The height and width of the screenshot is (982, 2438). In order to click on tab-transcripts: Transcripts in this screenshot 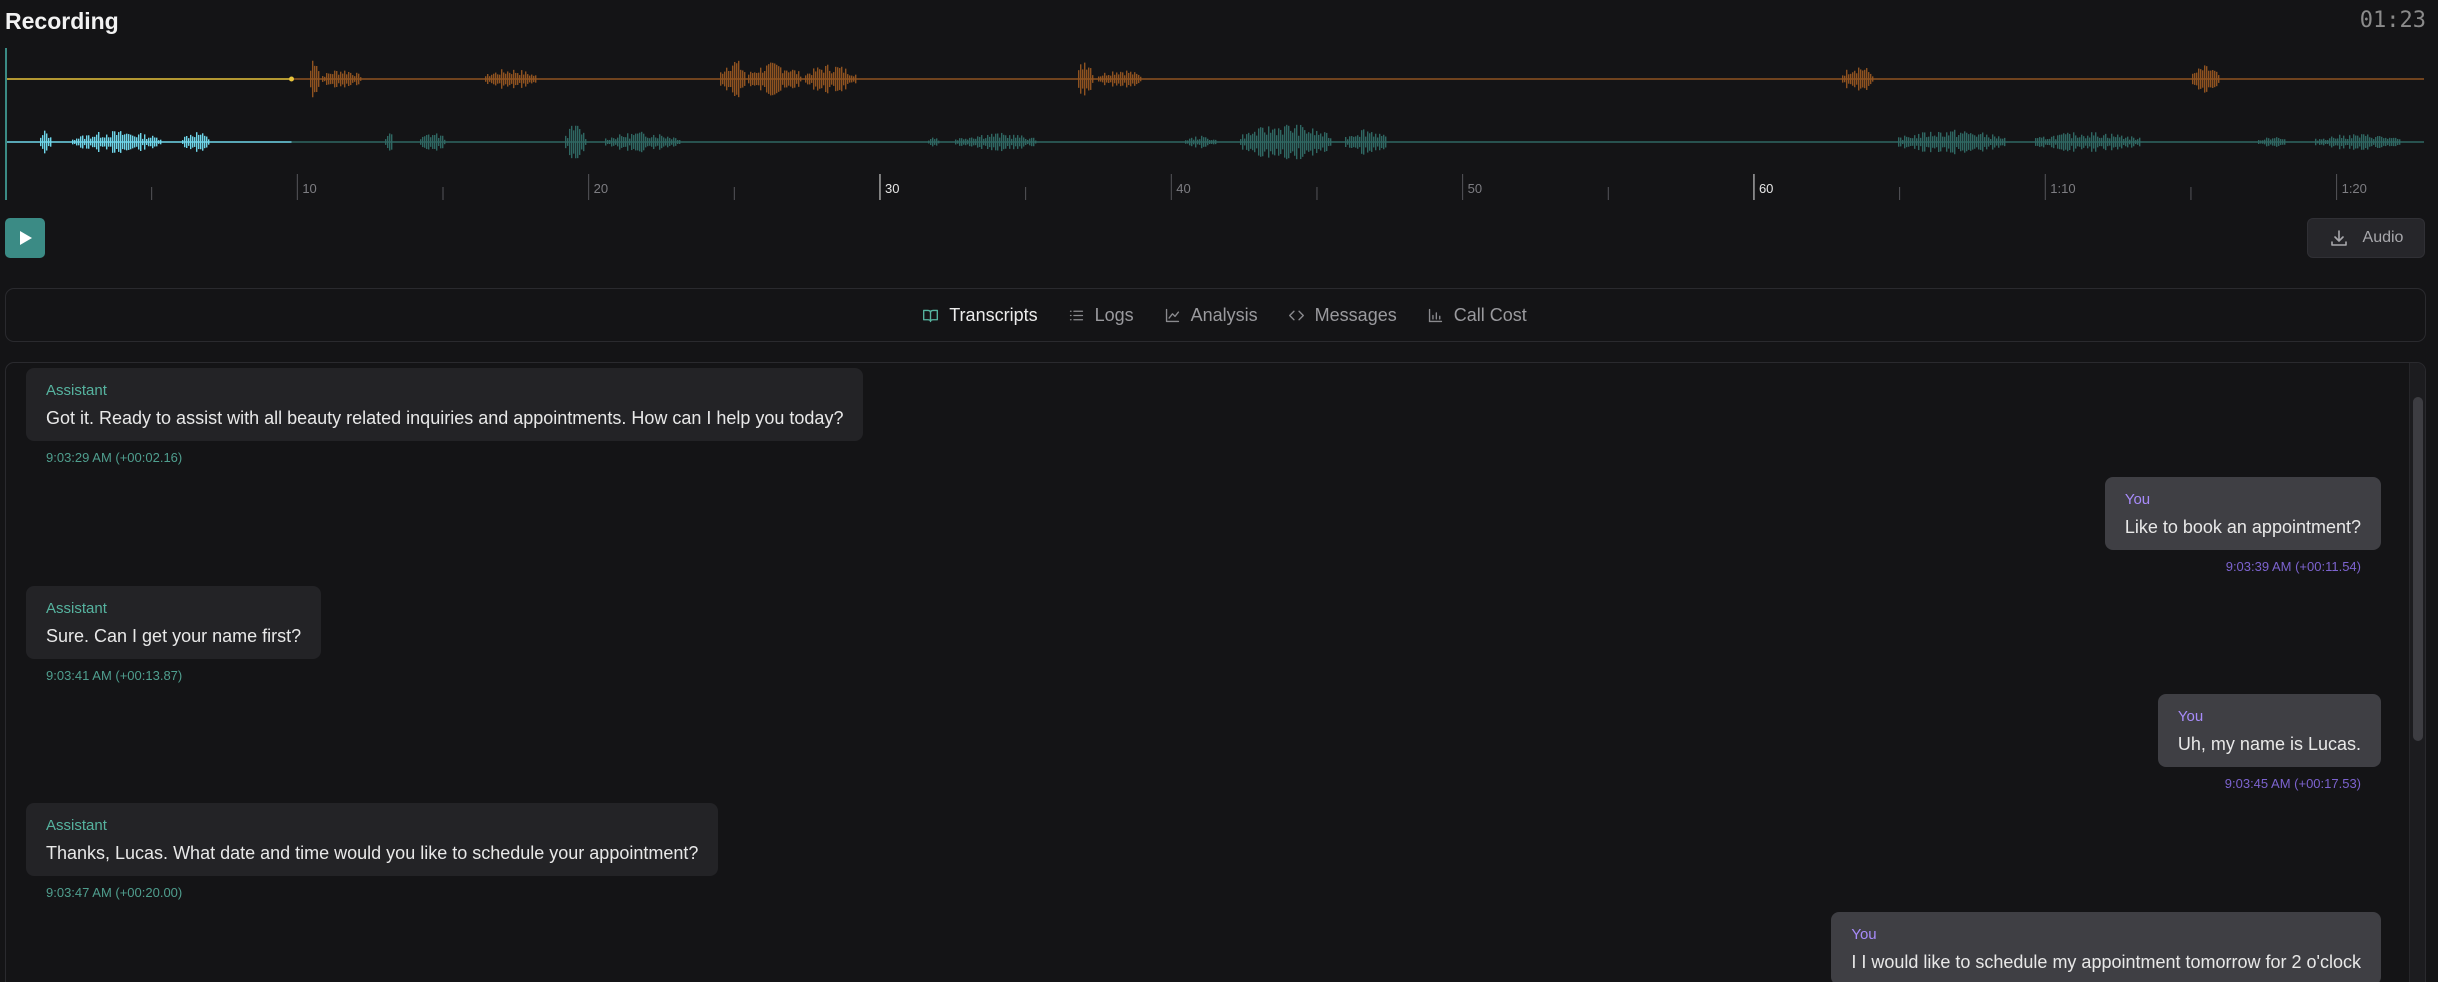, I will do `click(980, 315)`.